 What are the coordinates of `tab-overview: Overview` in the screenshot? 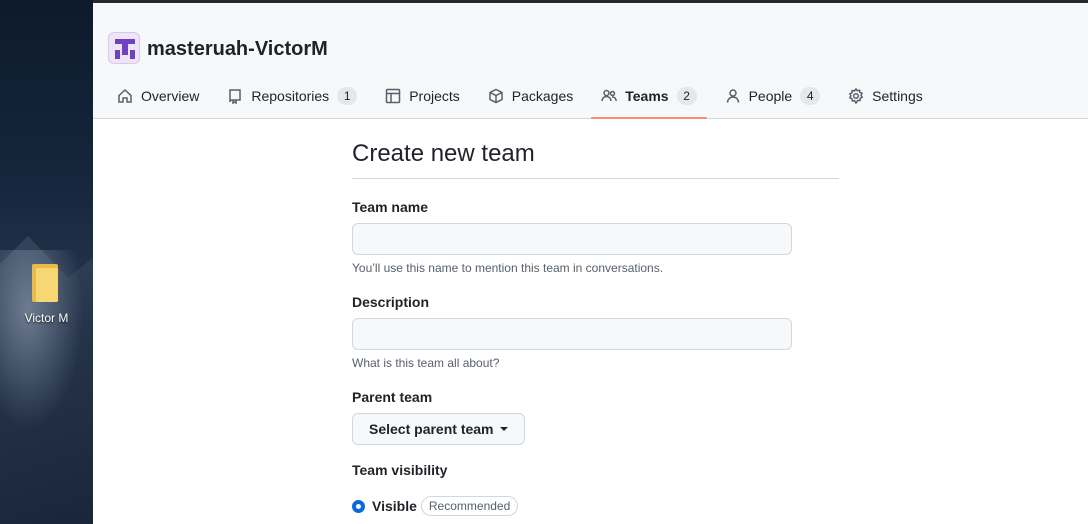 It's located at (158, 96).